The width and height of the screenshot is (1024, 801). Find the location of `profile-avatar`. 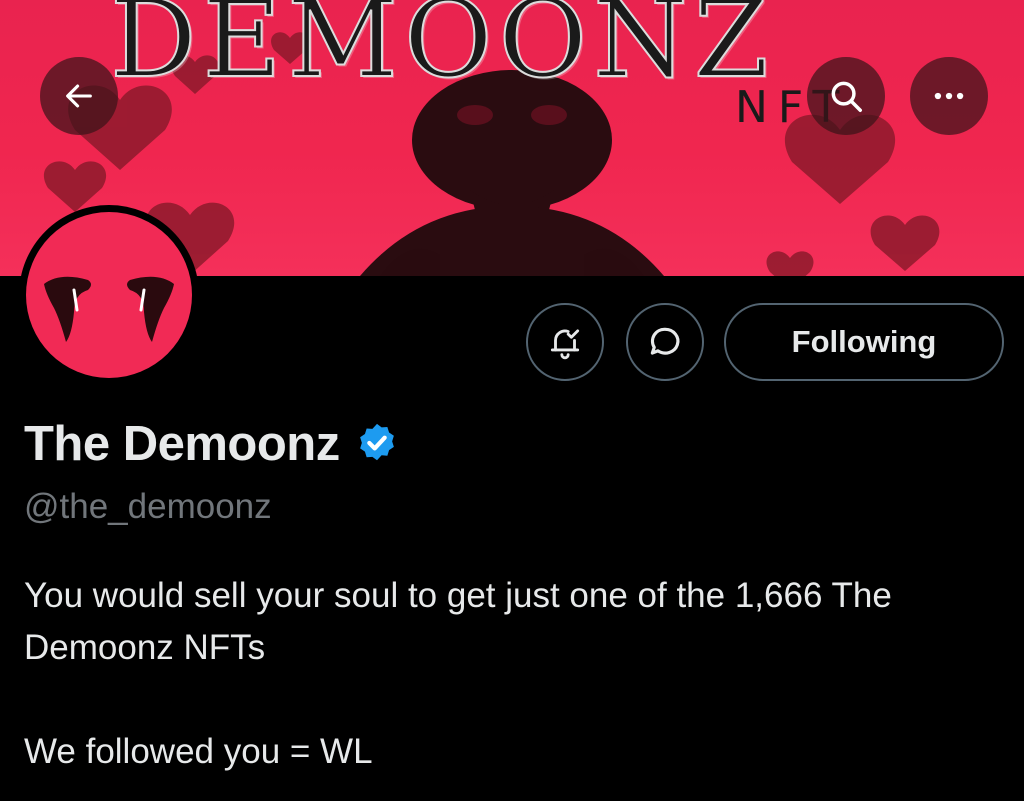

profile-avatar is located at coordinates (109, 295).